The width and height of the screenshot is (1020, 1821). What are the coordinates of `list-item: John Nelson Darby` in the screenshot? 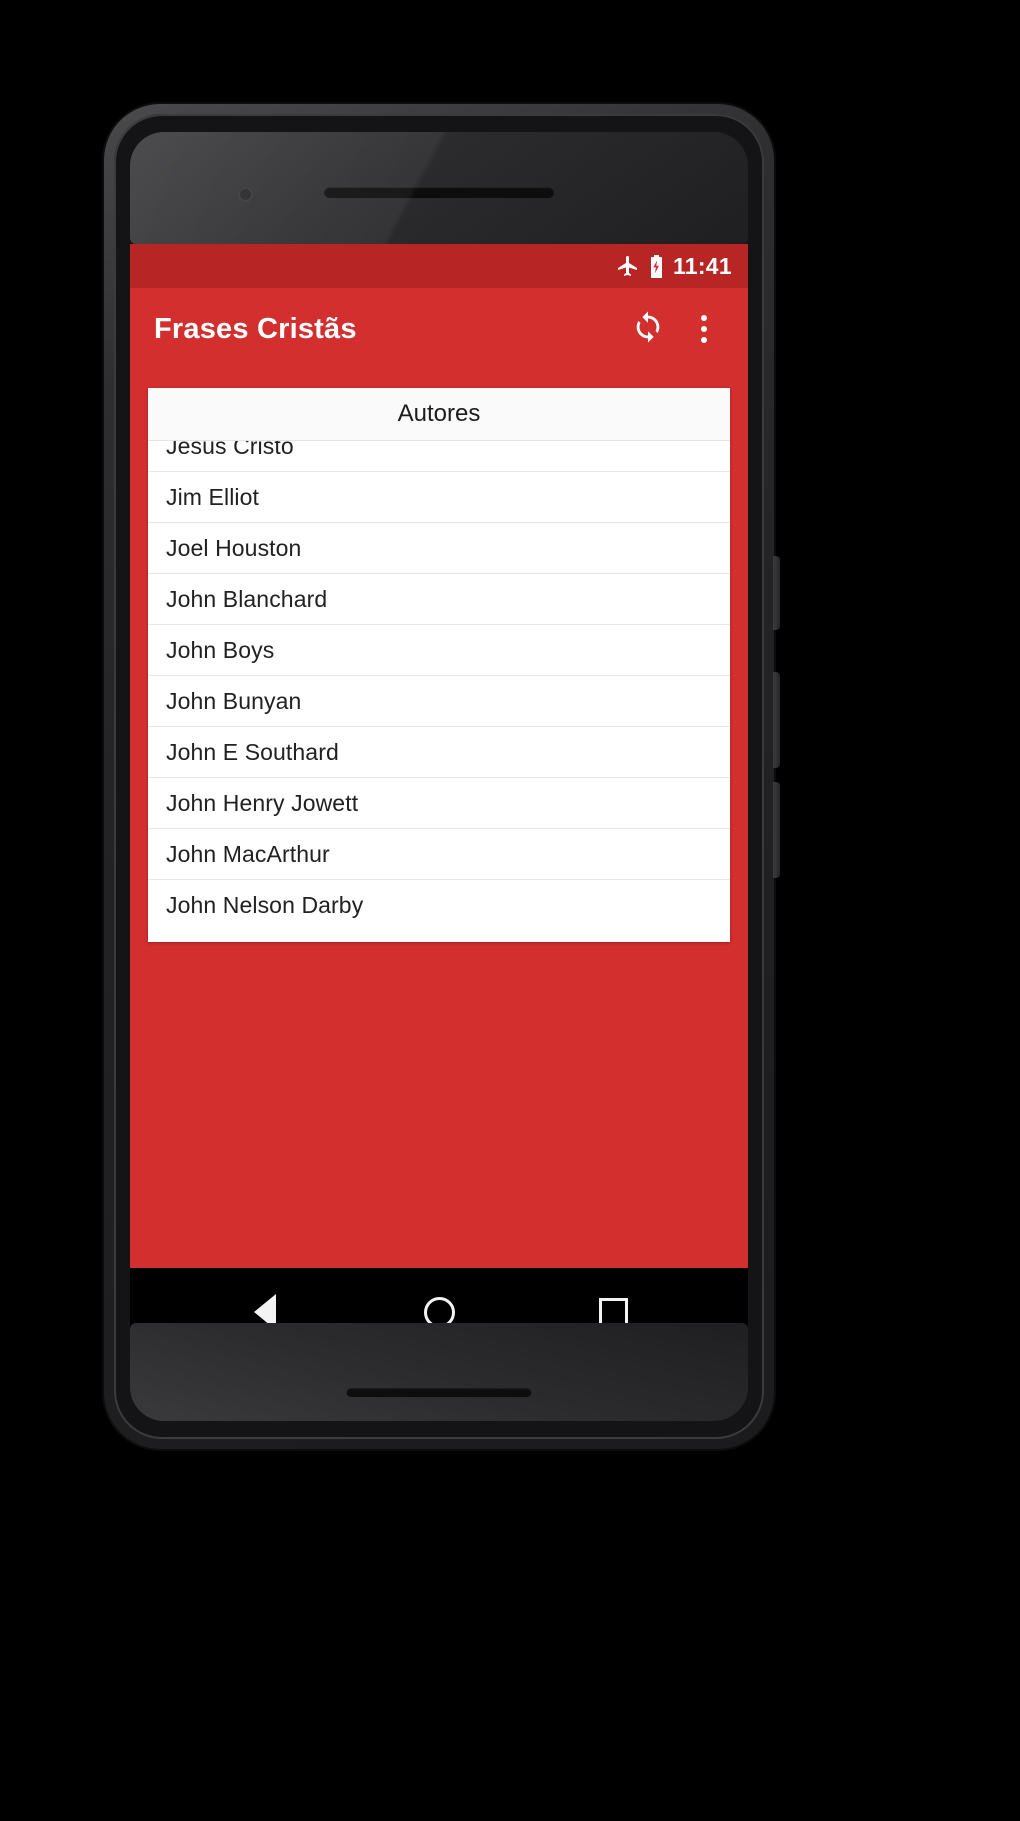 It's located at (439, 905).